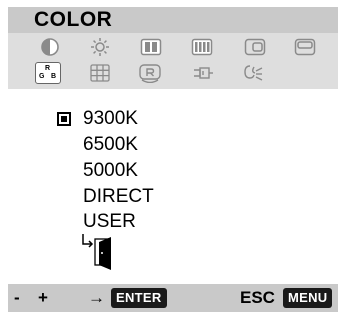  I want to click on option-6500k: 6500K, so click(110, 145).